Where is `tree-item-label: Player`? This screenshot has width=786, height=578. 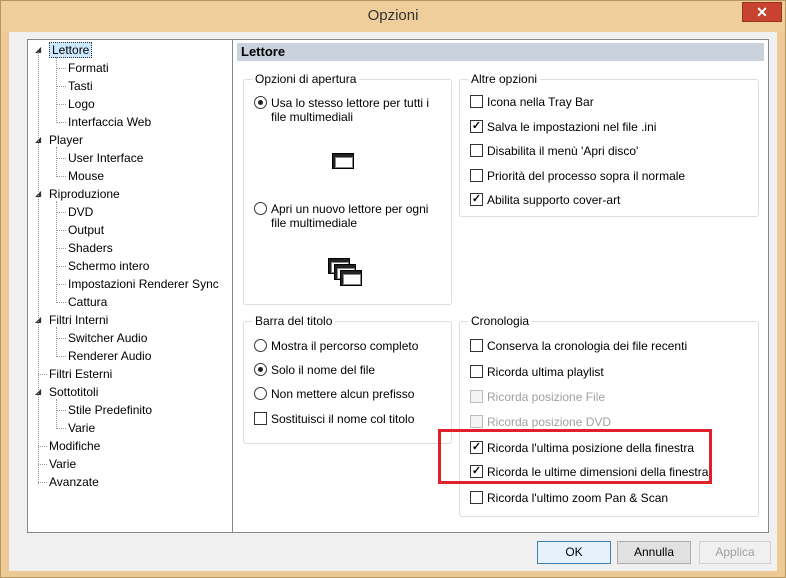
tree-item-label: Player is located at coordinates (66, 140).